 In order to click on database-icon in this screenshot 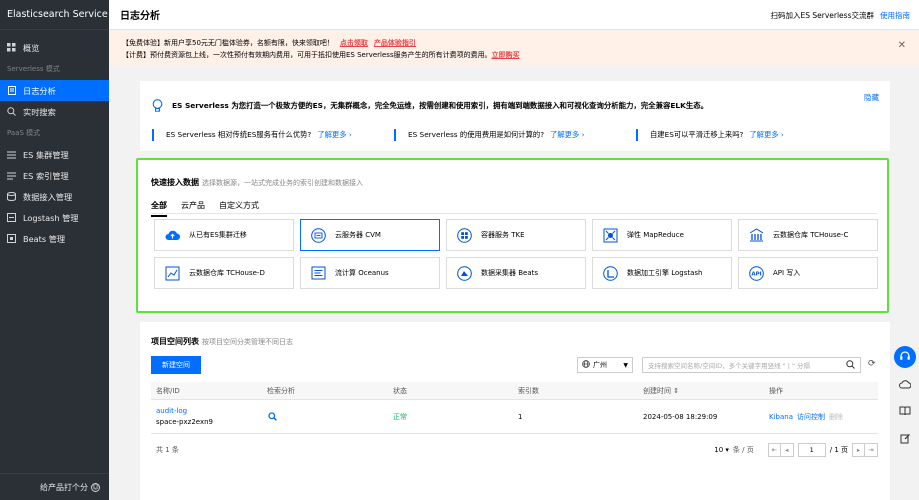, I will do `click(11, 196)`.